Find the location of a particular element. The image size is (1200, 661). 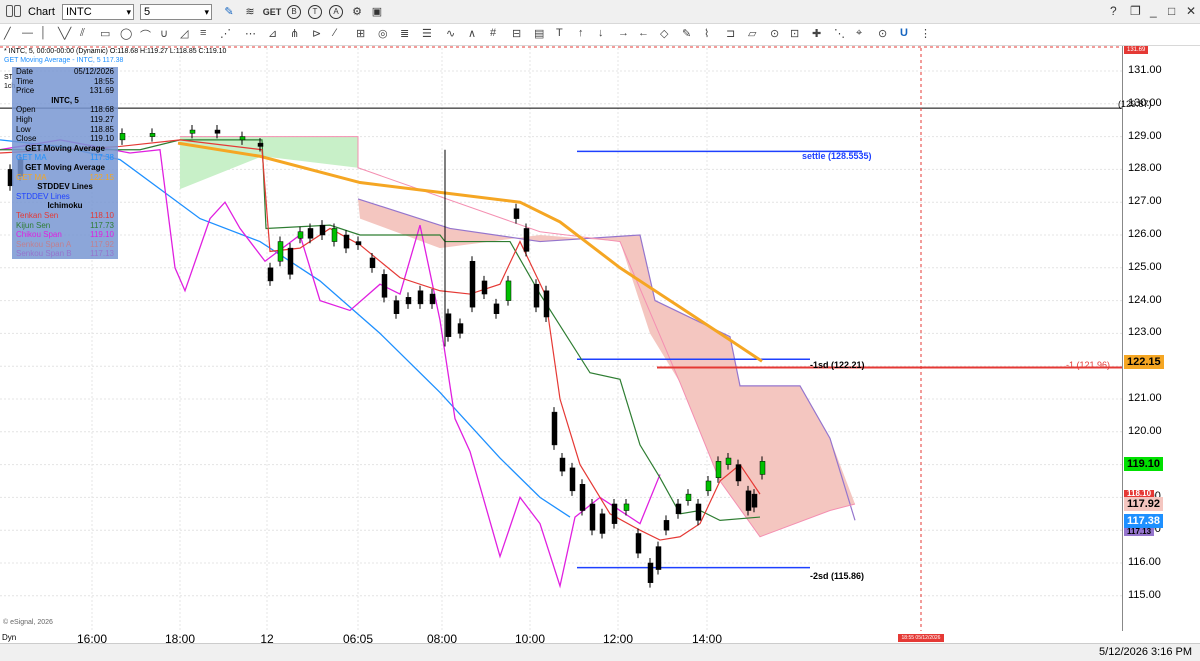

price-tag-ma-orange: 122.15 is located at coordinates (1144, 362).